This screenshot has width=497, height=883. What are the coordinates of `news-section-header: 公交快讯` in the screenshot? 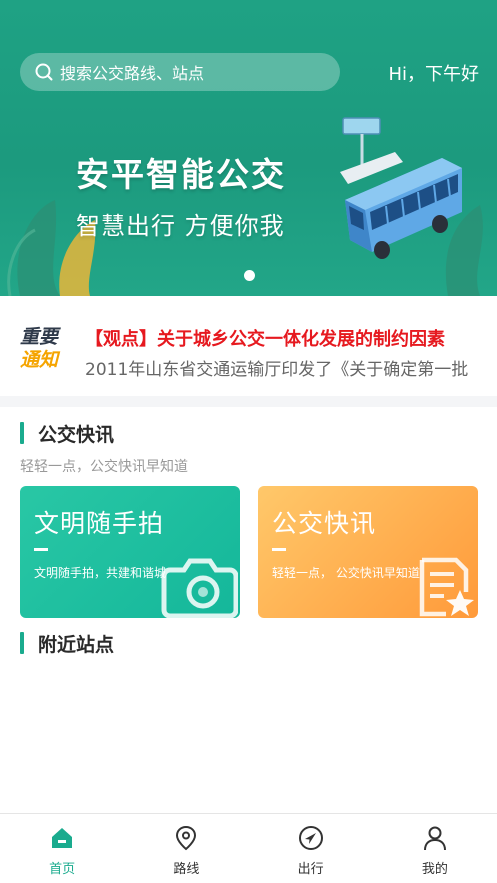 It's located at (67, 433).